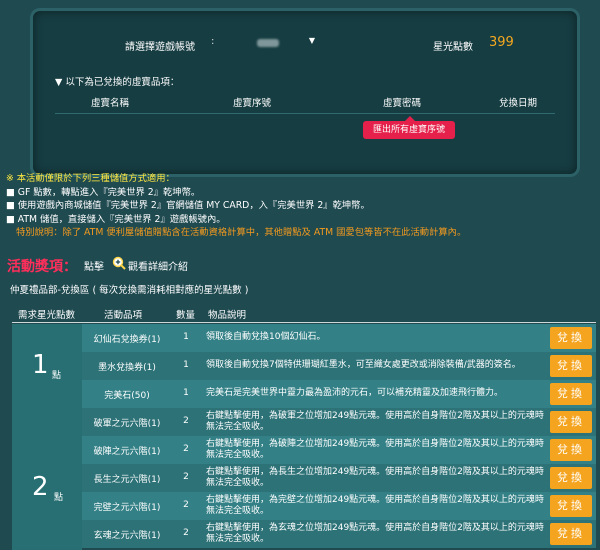 The height and width of the screenshot is (550, 600). I want to click on notice-line: ■ GF 點數，轉點進入『完美世界 2』乾坤幣。, so click(103, 192).